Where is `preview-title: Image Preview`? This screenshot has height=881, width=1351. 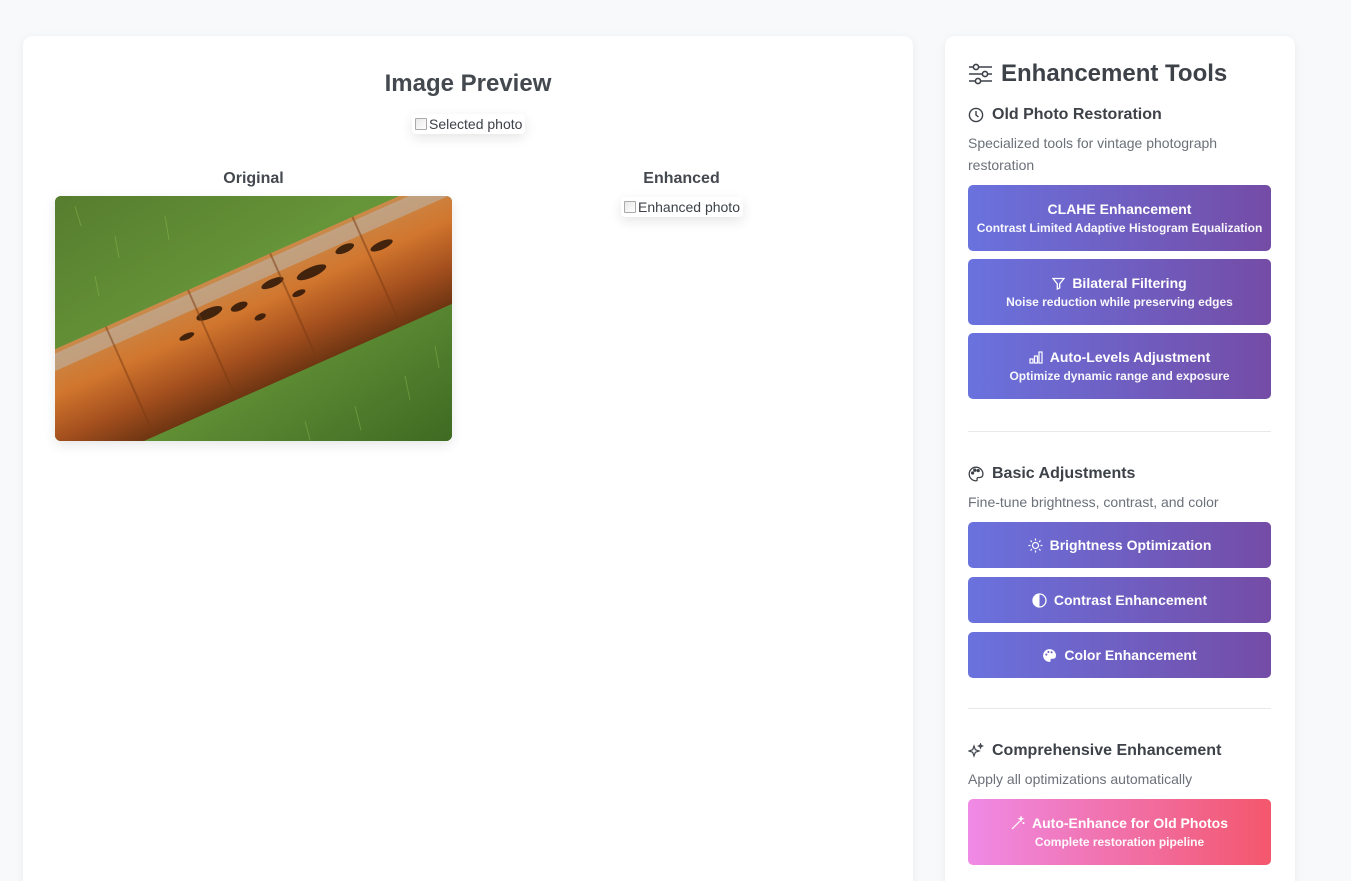
preview-title: Image Preview is located at coordinates (468, 83).